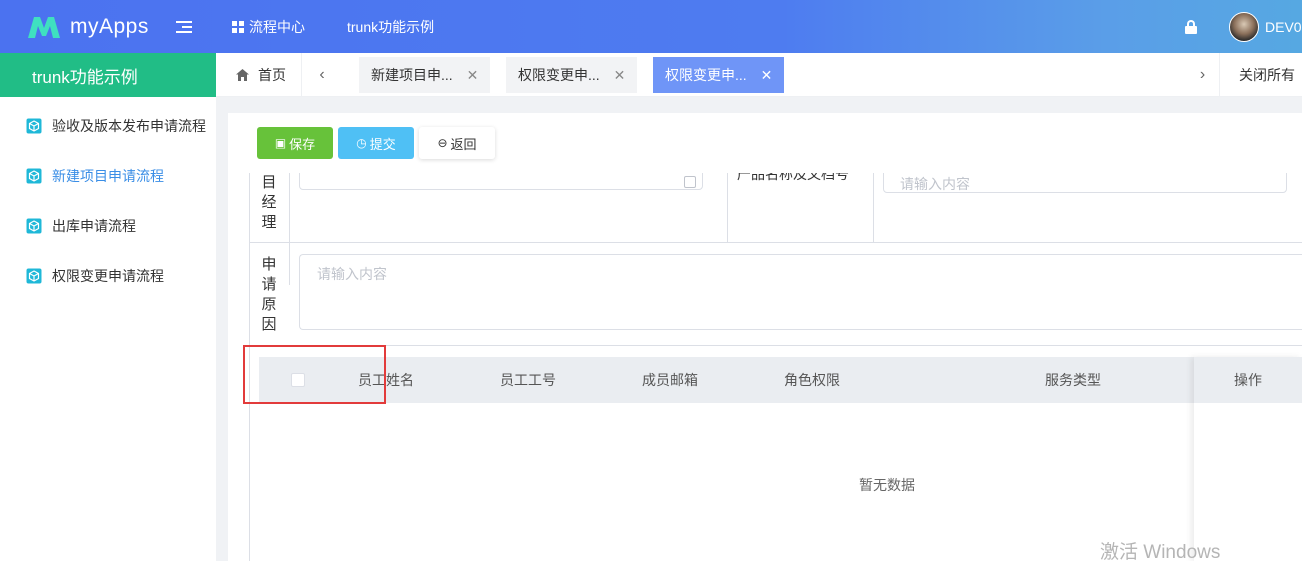  What do you see at coordinates (719, 75) in the screenshot?
I see `tab-permission-change-2: 权限变更申... ✕` at bounding box center [719, 75].